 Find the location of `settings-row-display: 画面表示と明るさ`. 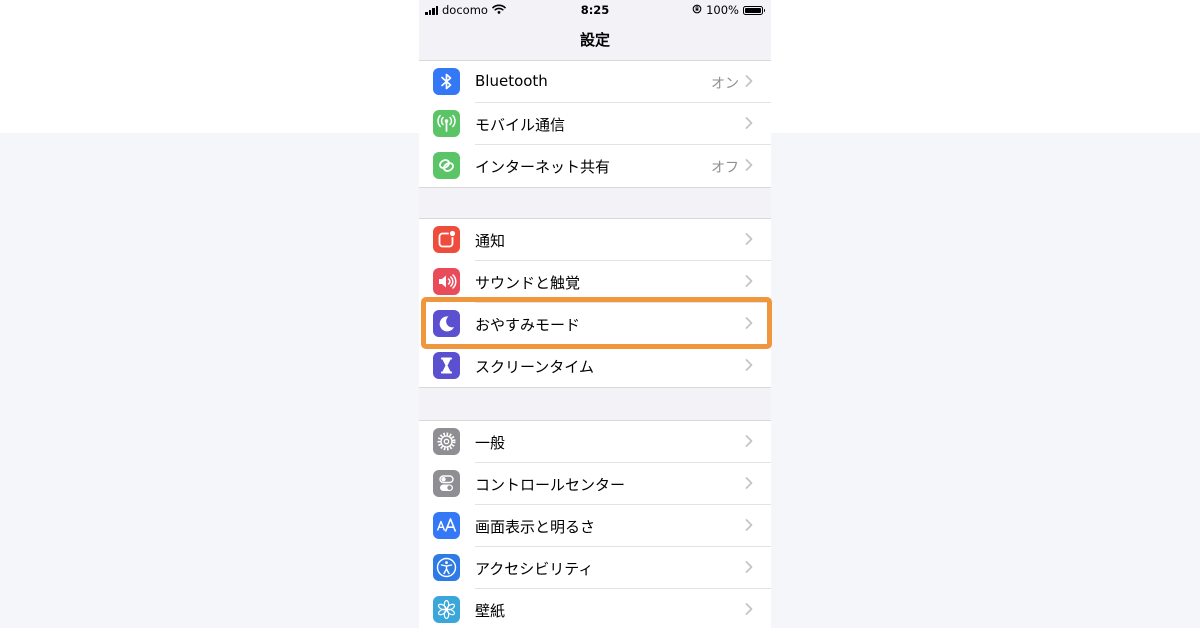

settings-row-display: 画面表示と明るさ is located at coordinates (595, 526).